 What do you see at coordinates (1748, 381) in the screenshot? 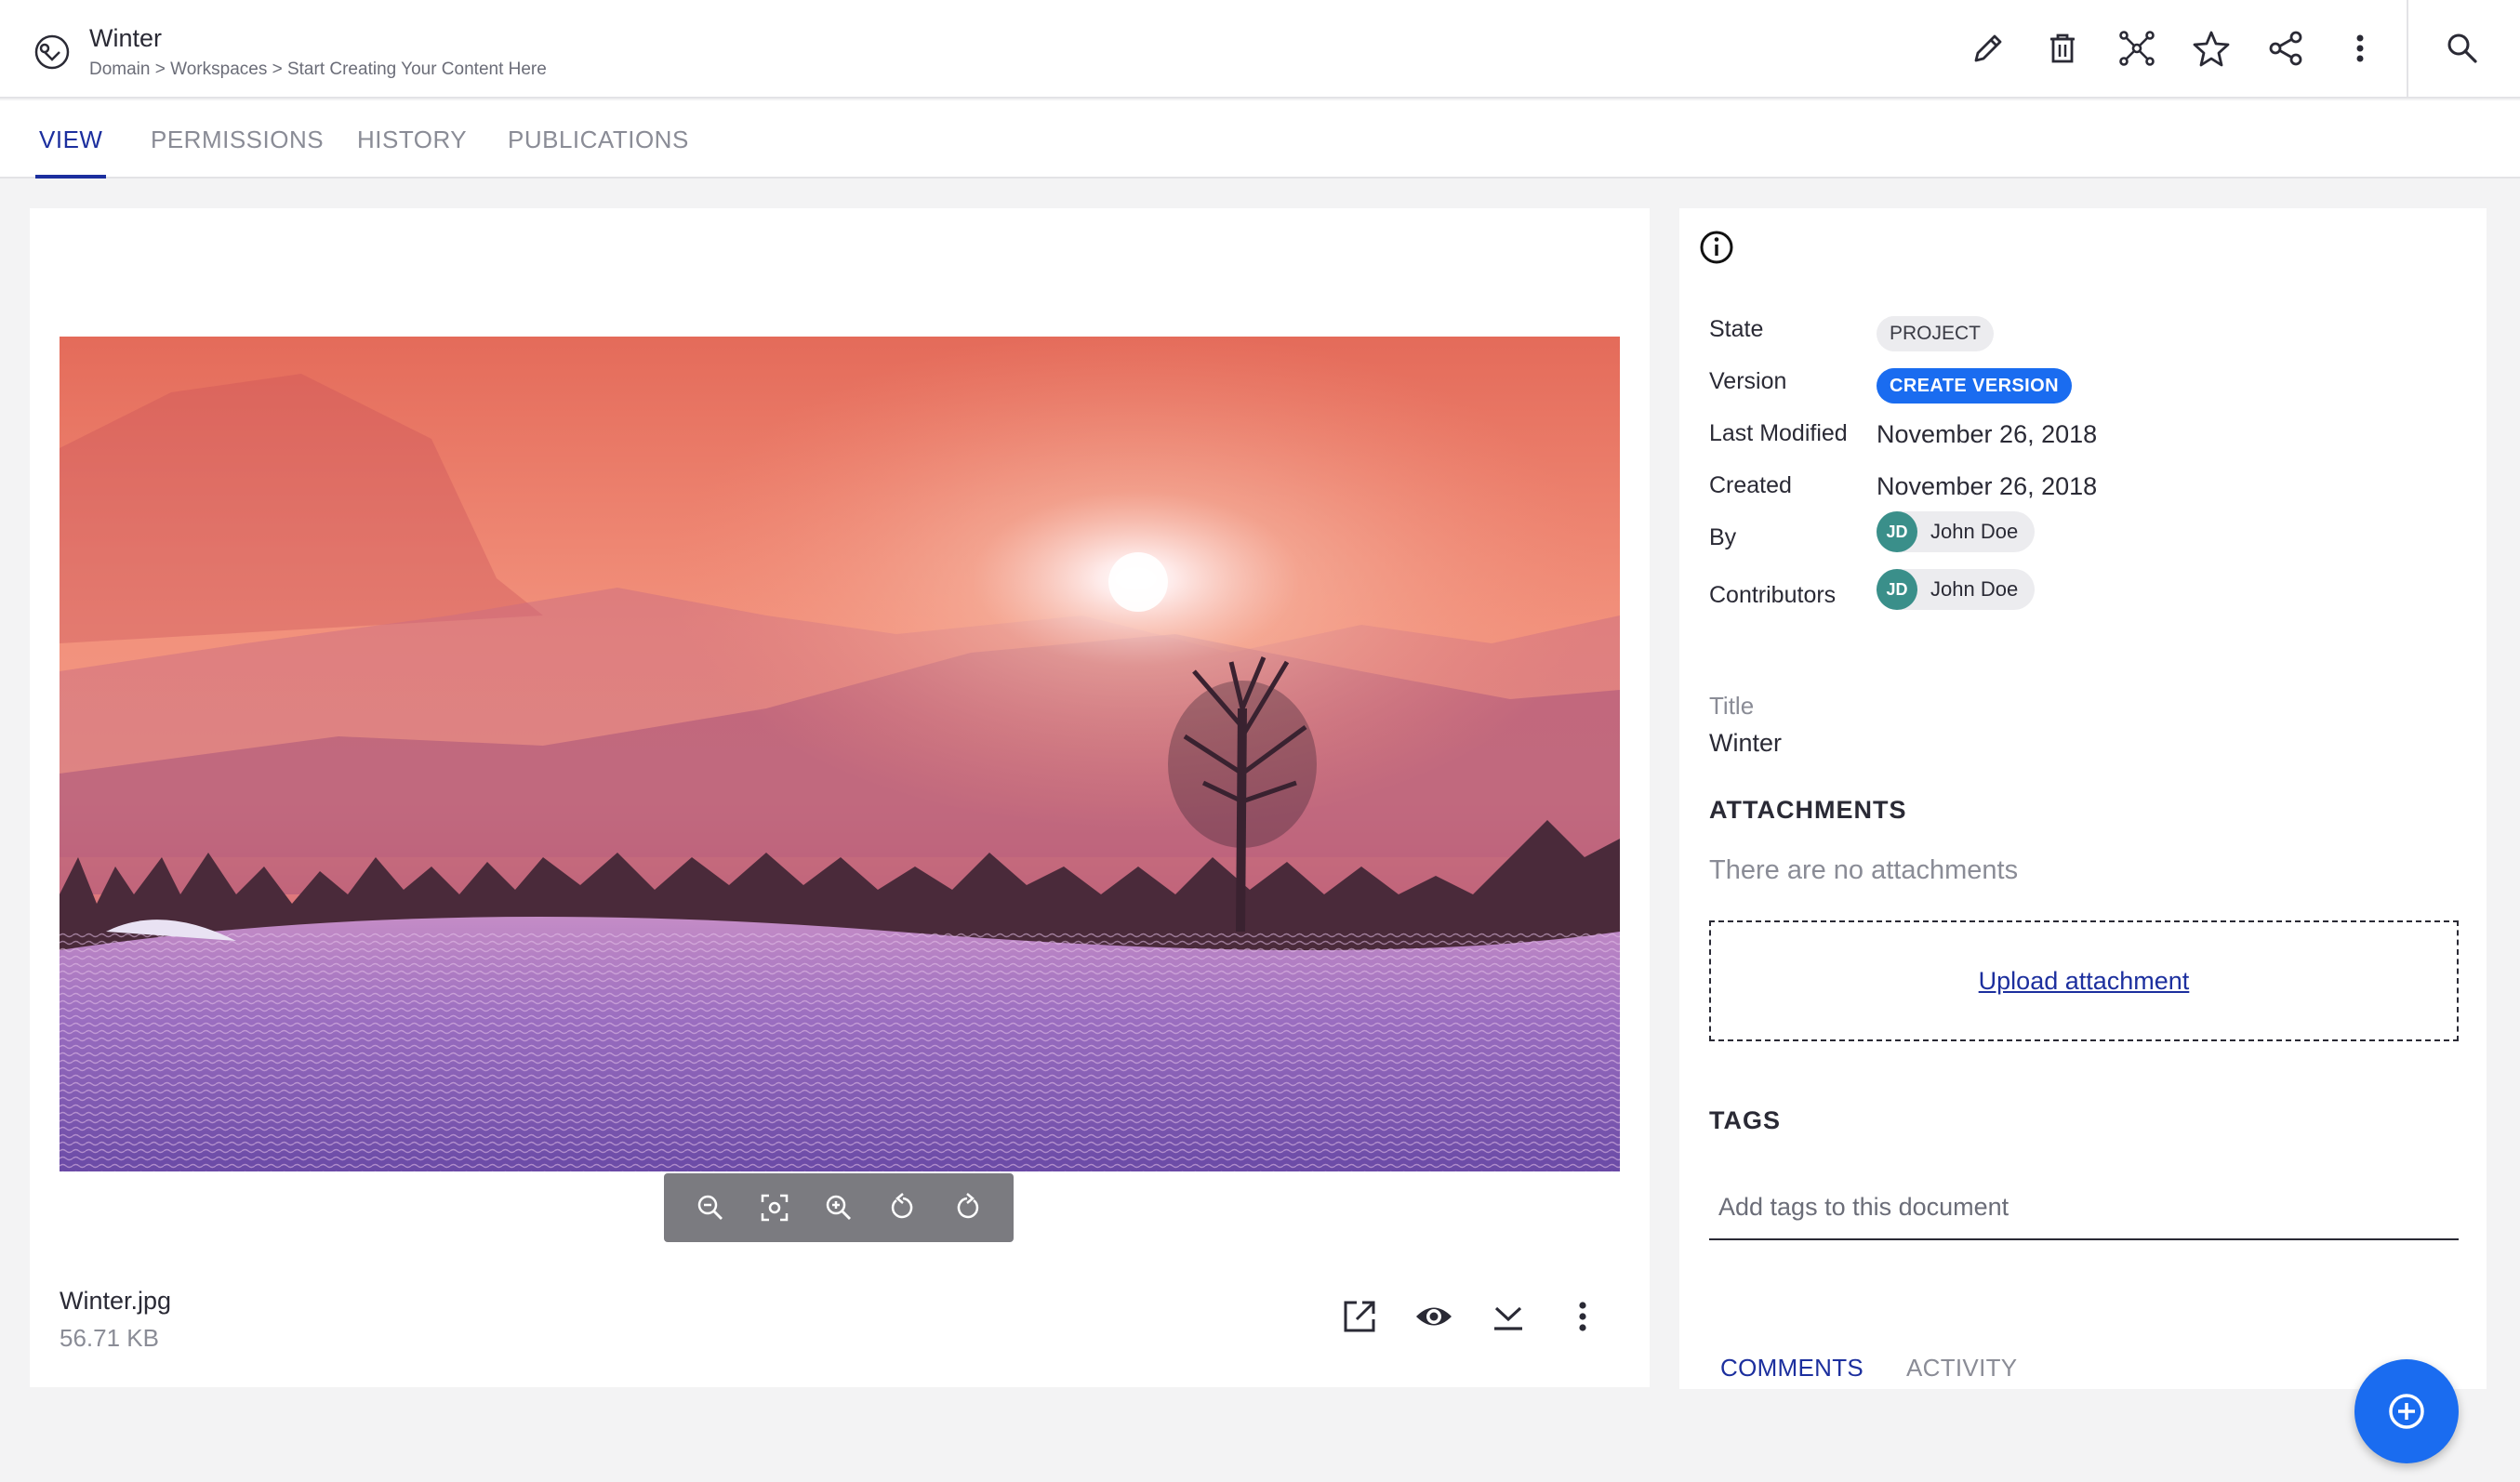
I see `version-label: Version` at bounding box center [1748, 381].